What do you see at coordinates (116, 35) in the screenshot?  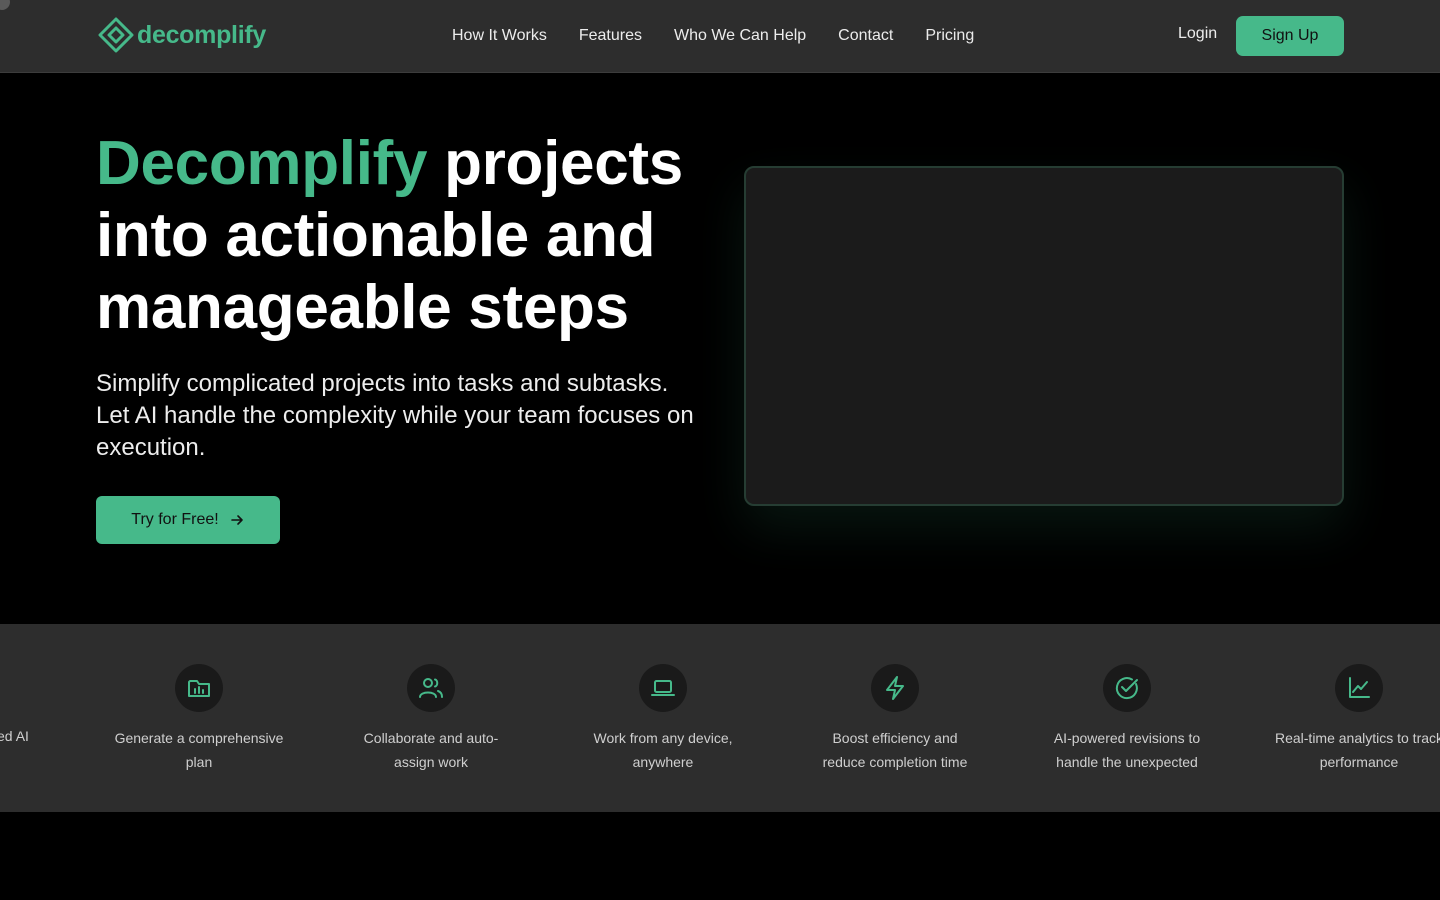 I see `diamond-logo-icon` at bounding box center [116, 35].